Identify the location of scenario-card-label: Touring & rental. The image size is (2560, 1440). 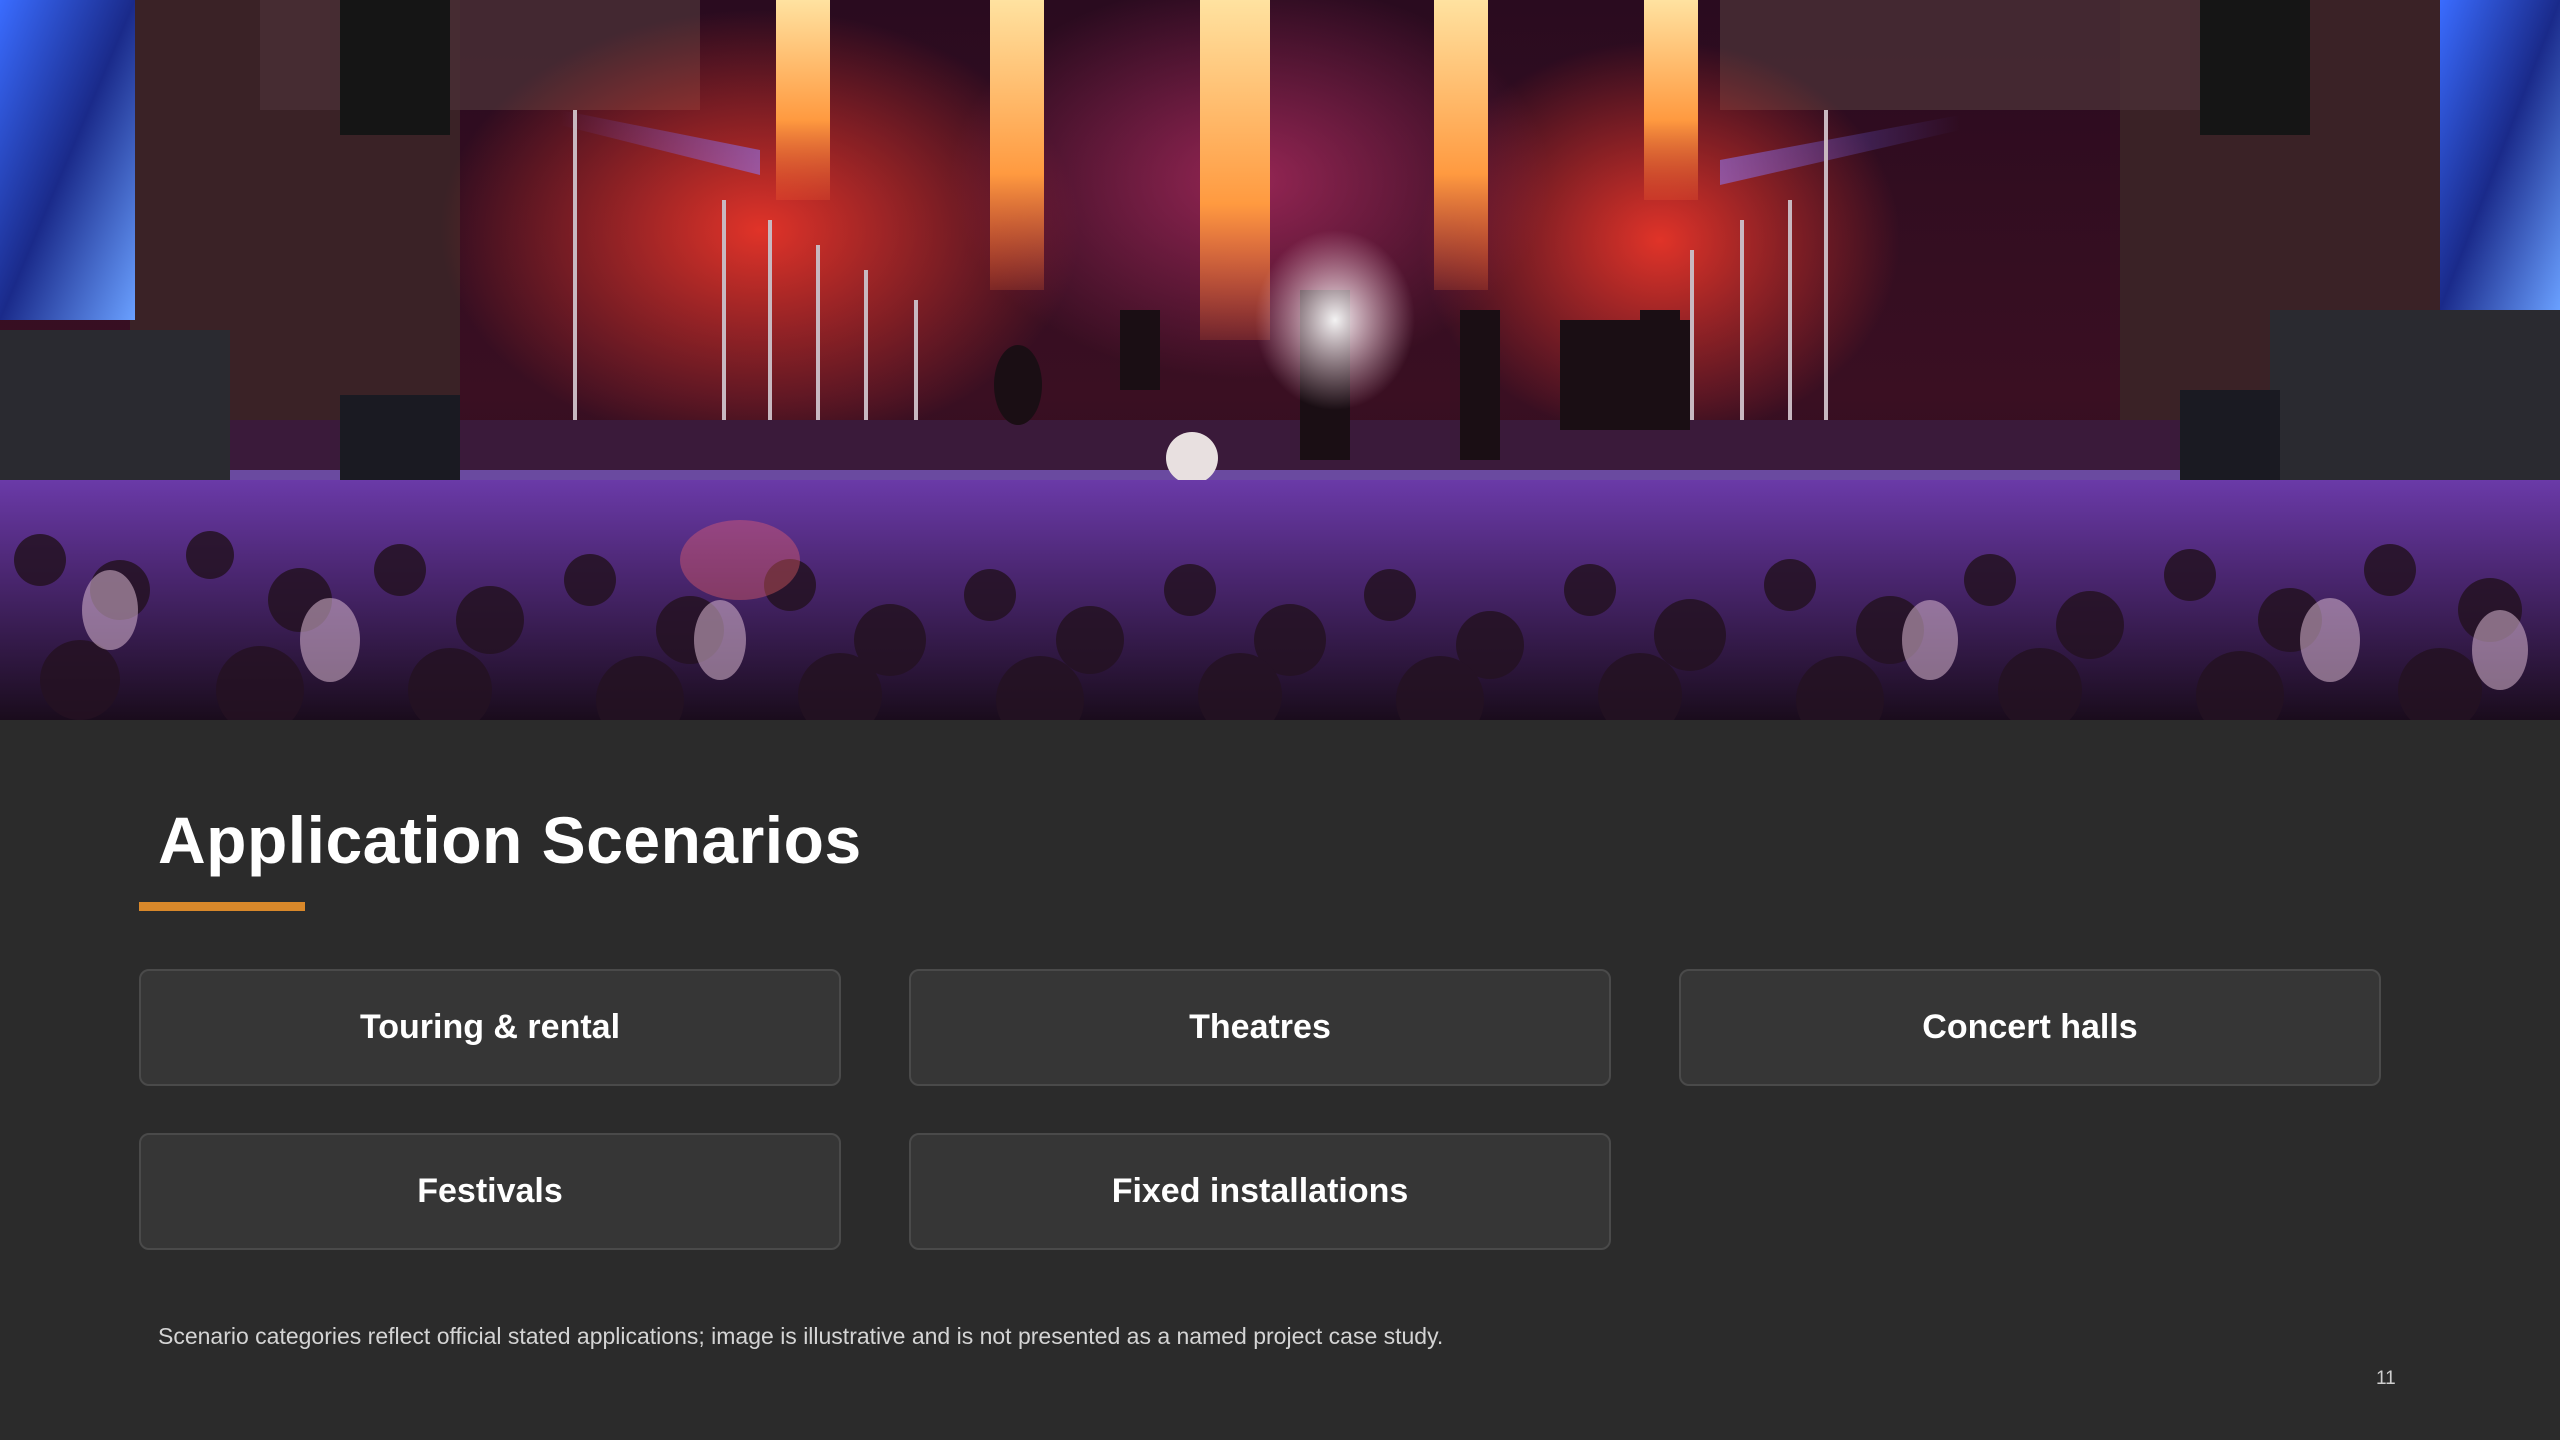
(490, 1027).